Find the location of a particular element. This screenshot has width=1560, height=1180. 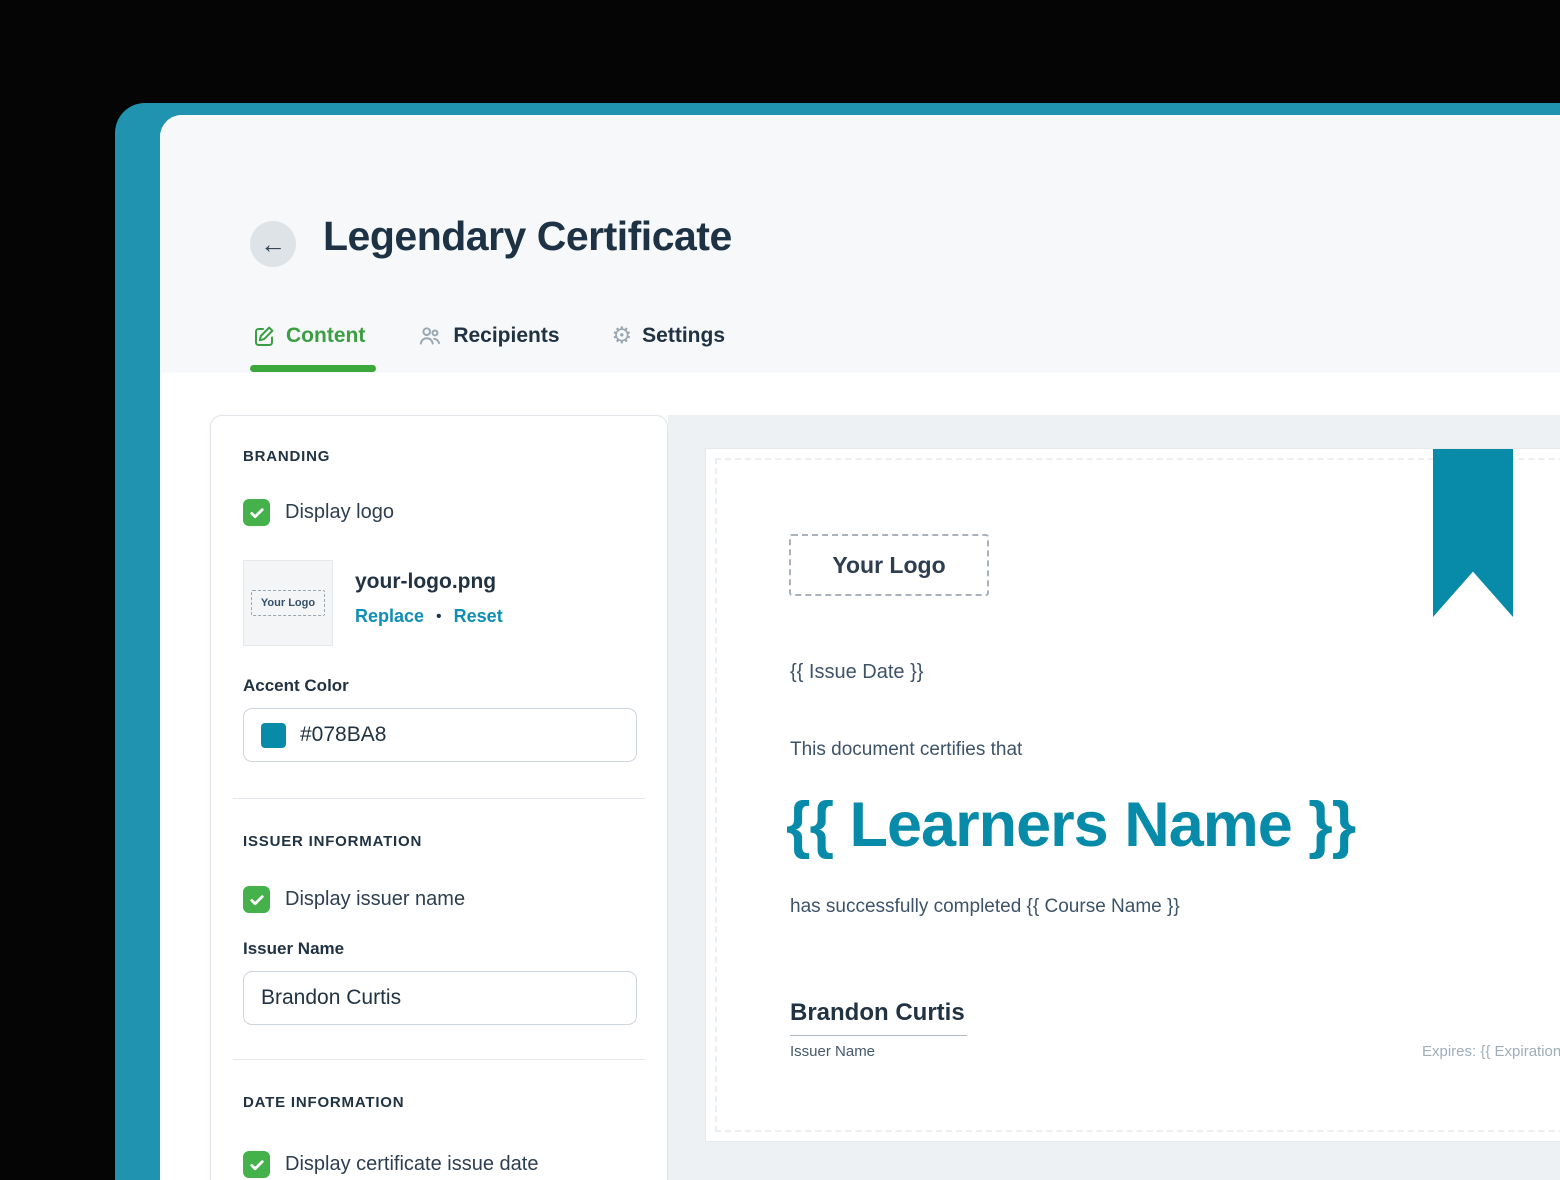

logo-thumbnail: Your Logo is located at coordinates (288, 603).